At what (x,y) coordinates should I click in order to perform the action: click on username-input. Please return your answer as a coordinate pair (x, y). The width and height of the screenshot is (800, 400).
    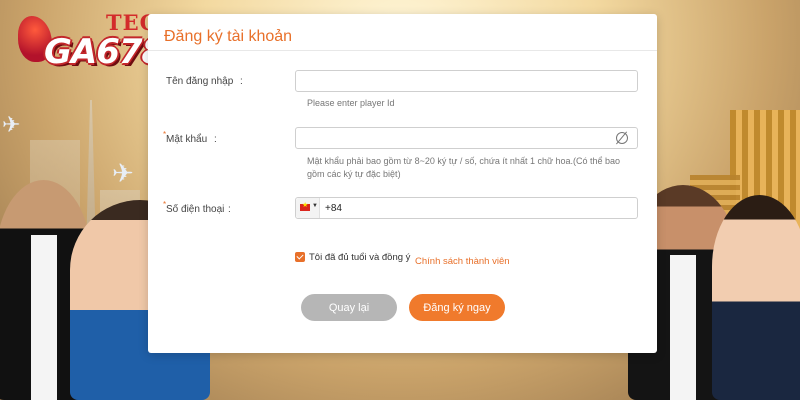
    Looking at the image, I should click on (466, 81).